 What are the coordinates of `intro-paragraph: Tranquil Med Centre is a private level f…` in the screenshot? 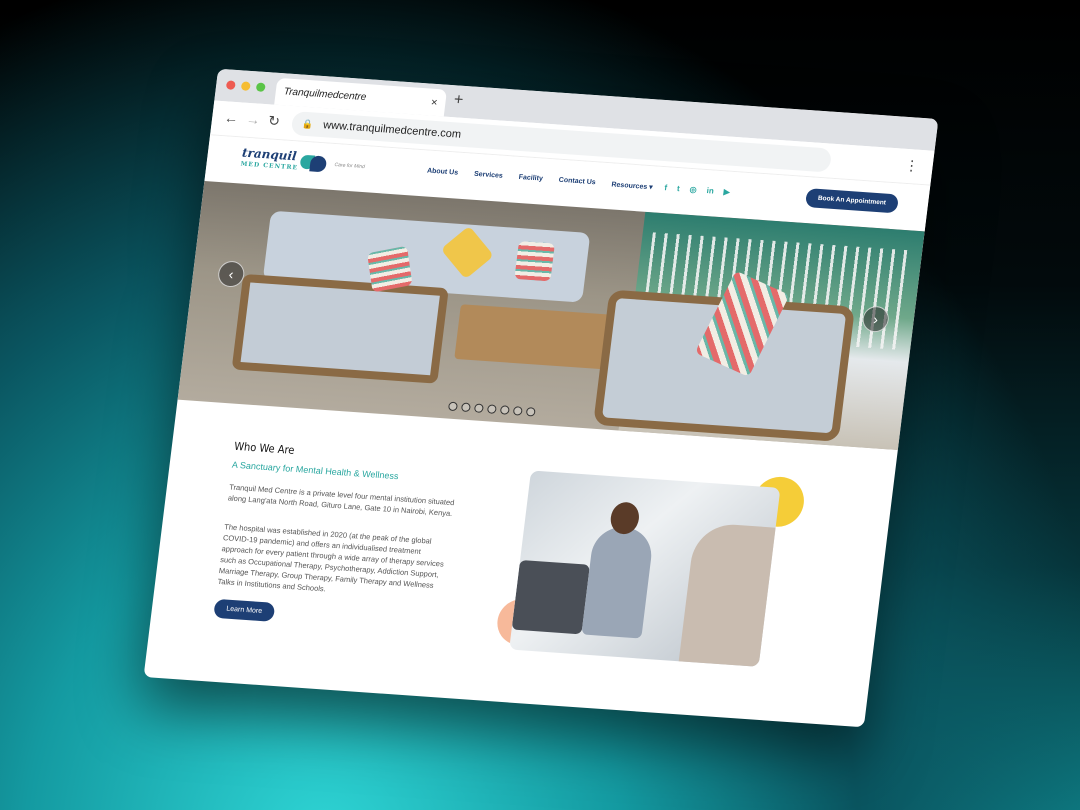 It's located at (341, 500).